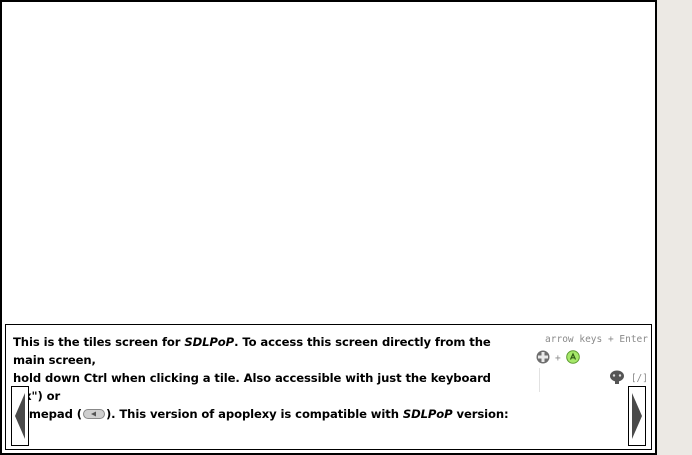 The width and height of the screenshot is (692, 455). I want to click on gamepad-small-icon, so click(617, 378).